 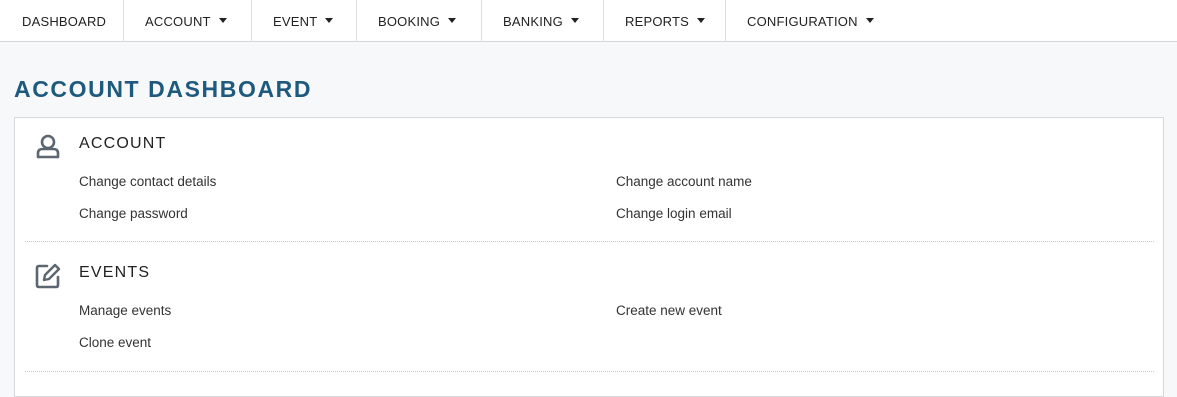 What do you see at coordinates (295, 21) in the screenshot?
I see `nav-event-label: EVENT` at bounding box center [295, 21].